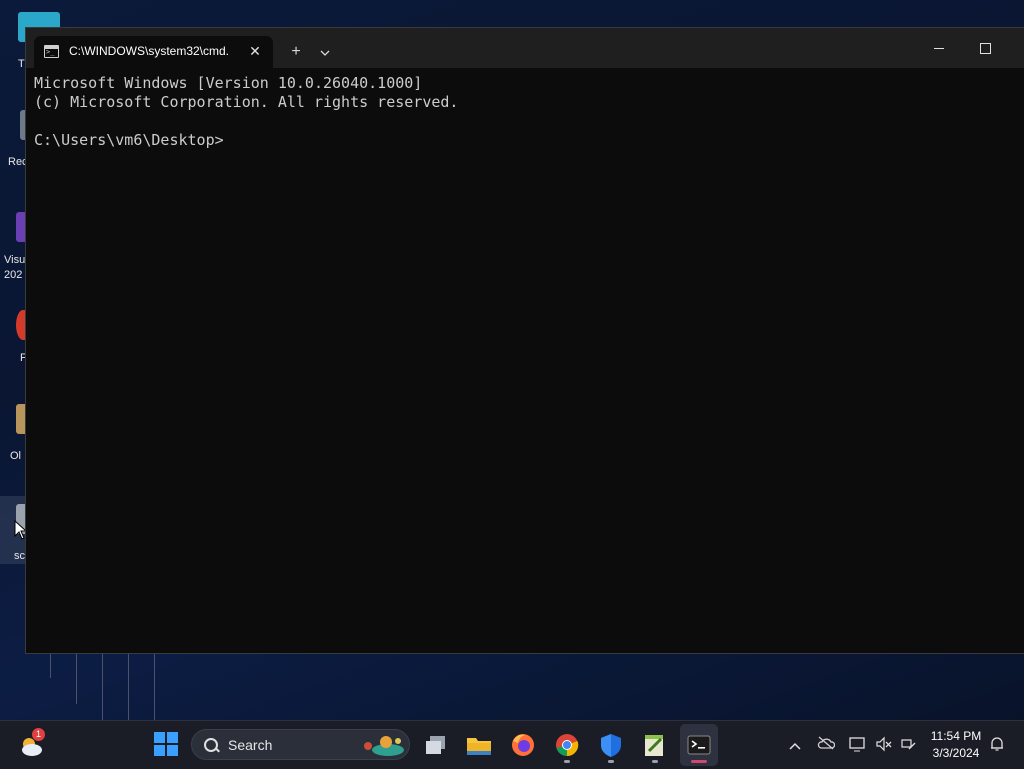 The image size is (1024, 769). I want to click on weather-widget: 1, so click(32, 743).